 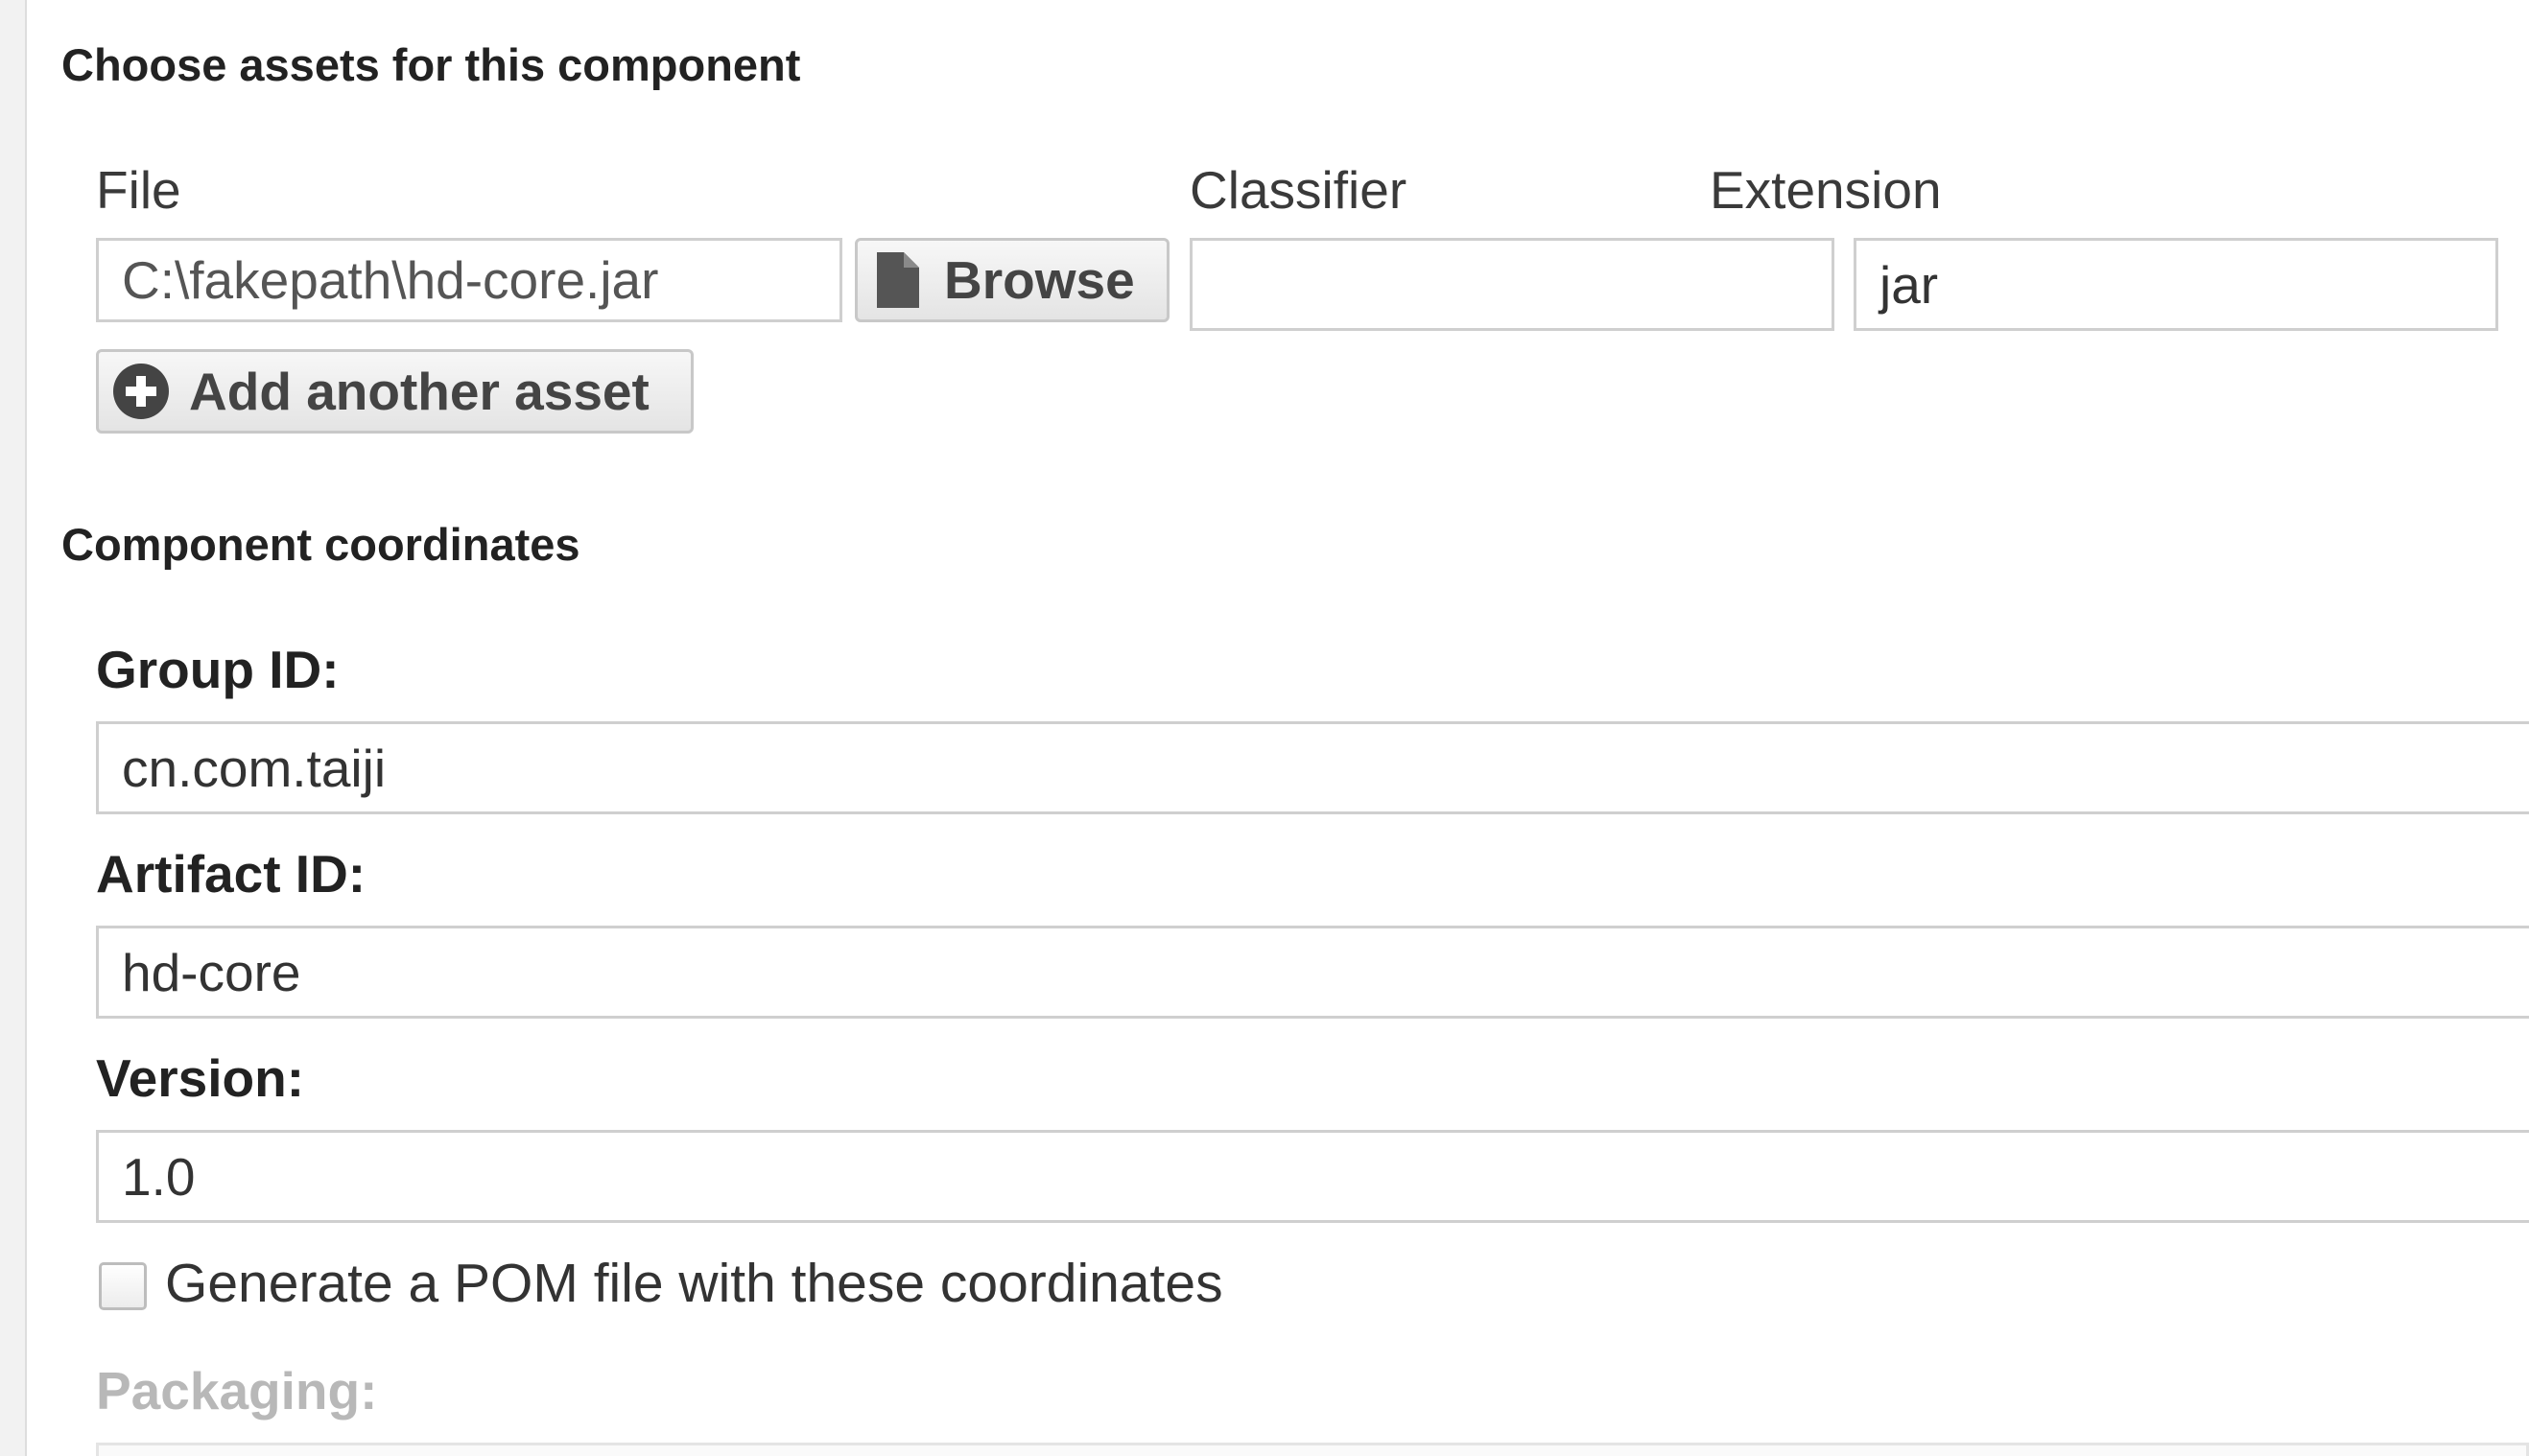 I want to click on file-icon, so click(x=898, y=280).